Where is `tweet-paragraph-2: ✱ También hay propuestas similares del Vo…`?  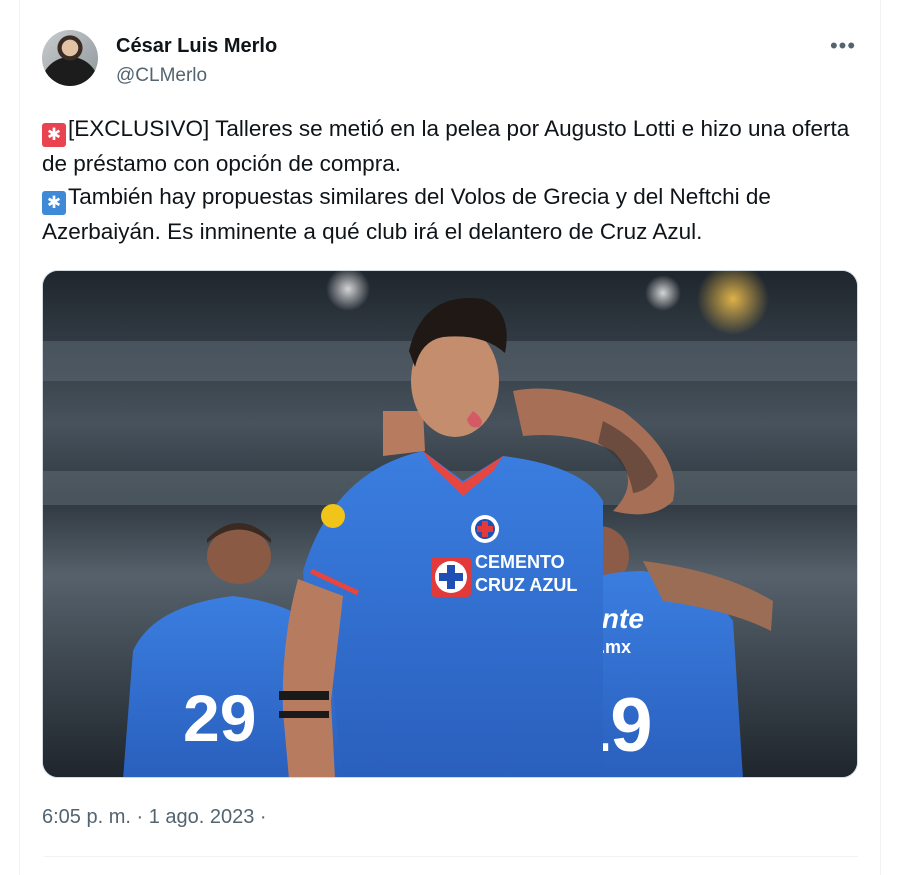
tweet-paragraph-2: ✱ También hay propuestas similares del Vo… is located at coordinates (457, 214).